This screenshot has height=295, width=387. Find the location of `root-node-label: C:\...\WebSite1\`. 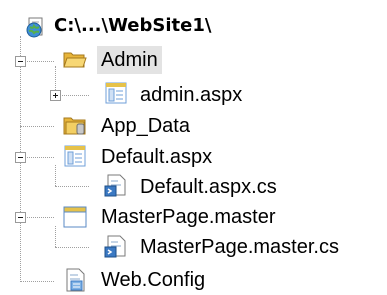

root-node-label: C:\...\WebSite1\ is located at coordinates (132, 26).